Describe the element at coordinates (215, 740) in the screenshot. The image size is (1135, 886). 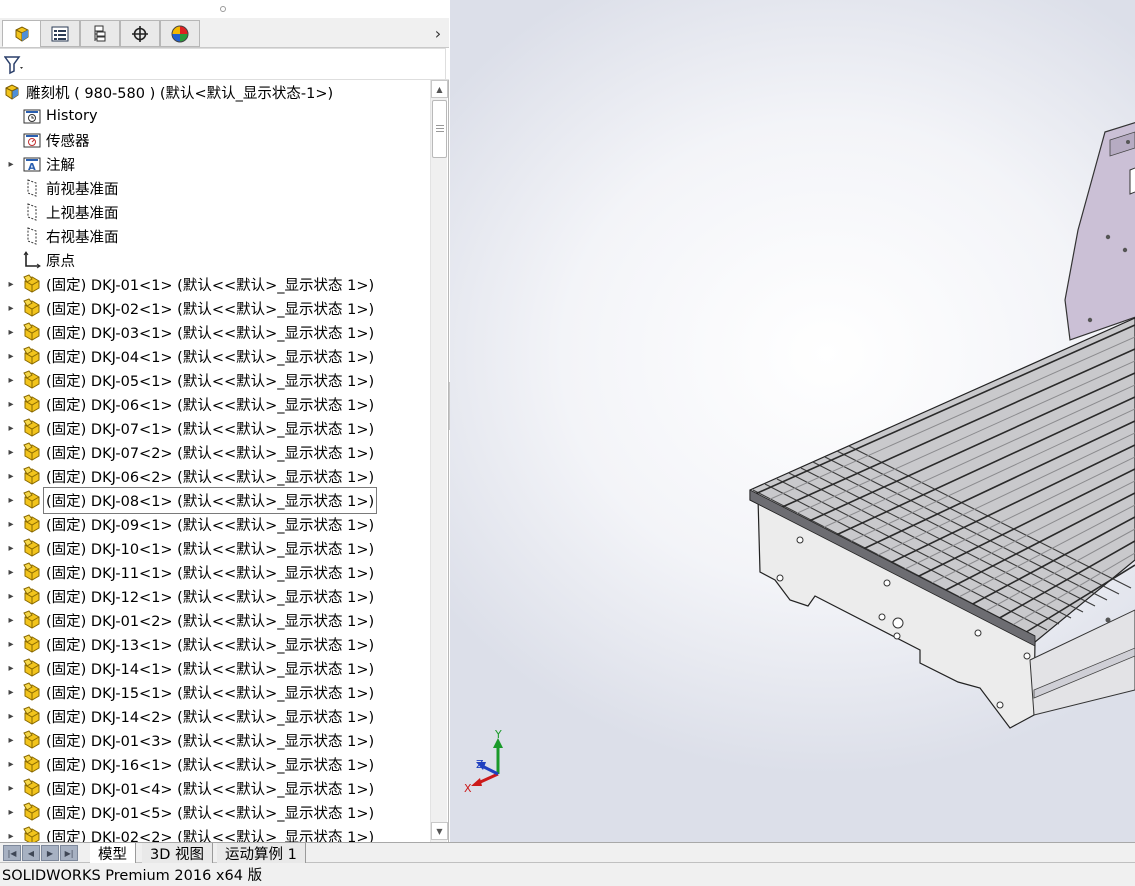
I see `tree-component: ▸ (固定) DKJ-01<3> (默认<<默认>_显示状态 1>)` at that location.